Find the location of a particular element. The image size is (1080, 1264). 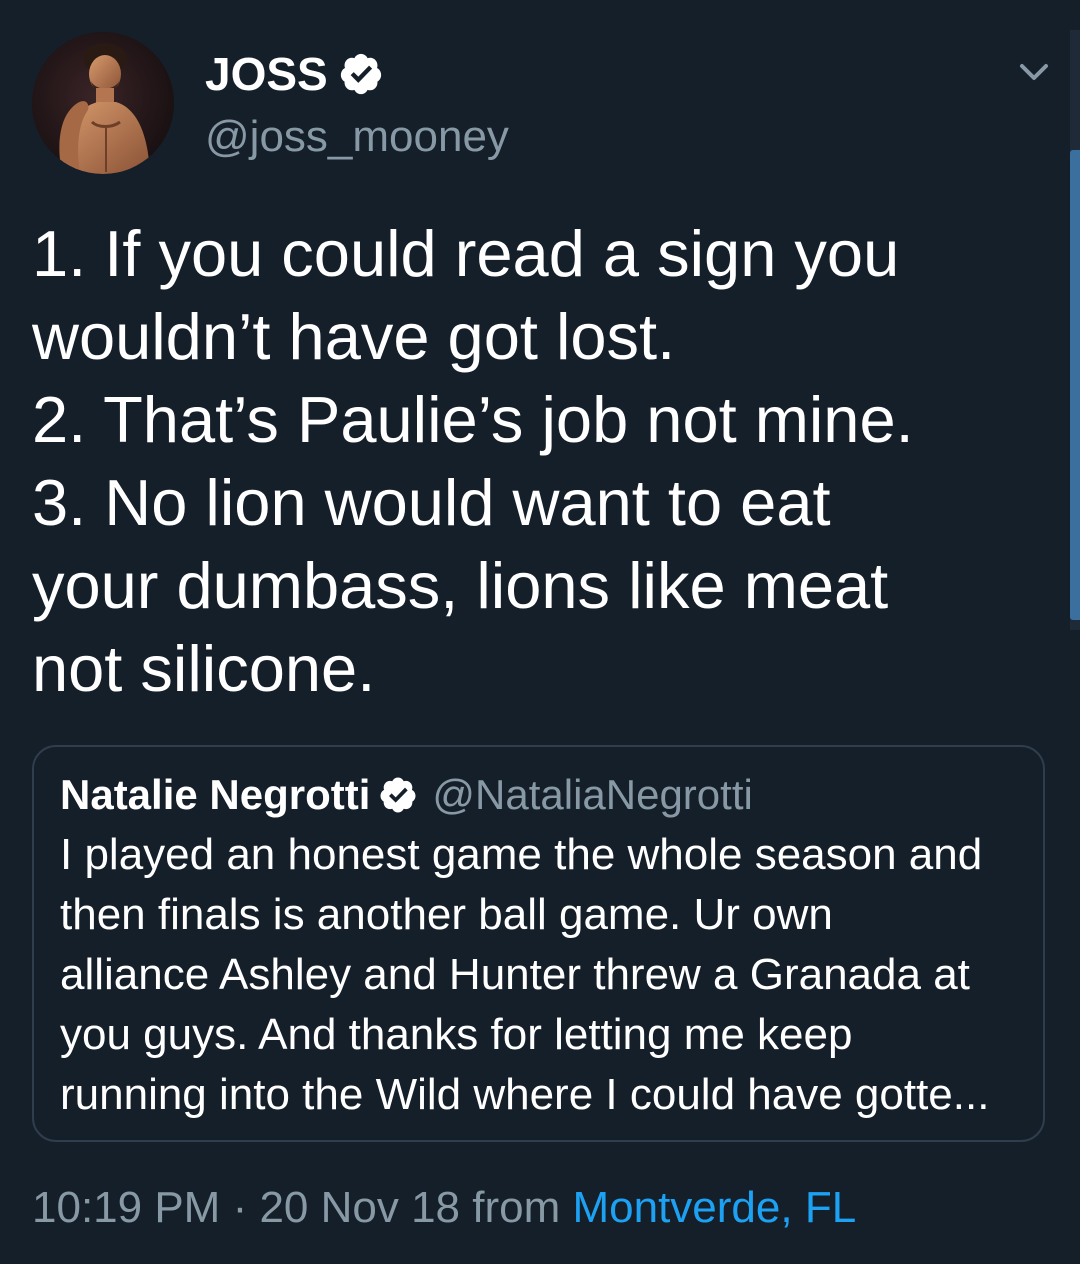

quoted-tweet-header: Natalie Negrotti @NataliaNegrotti is located at coordinates (406, 795).